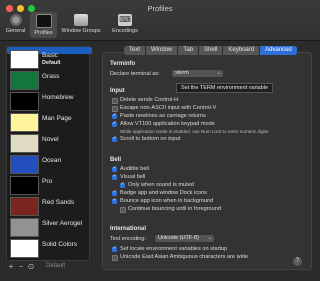 This screenshot has height=281, width=320. I want to click on text-encoding-label: Text encoding:, so click(128, 239).